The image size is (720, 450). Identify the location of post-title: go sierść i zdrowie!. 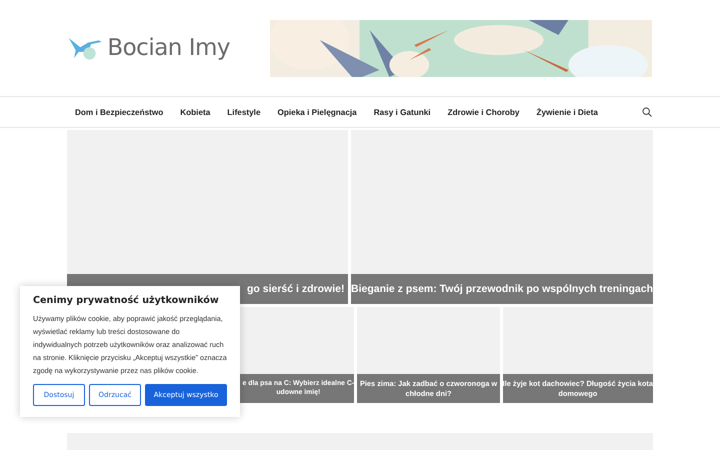
(295, 289).